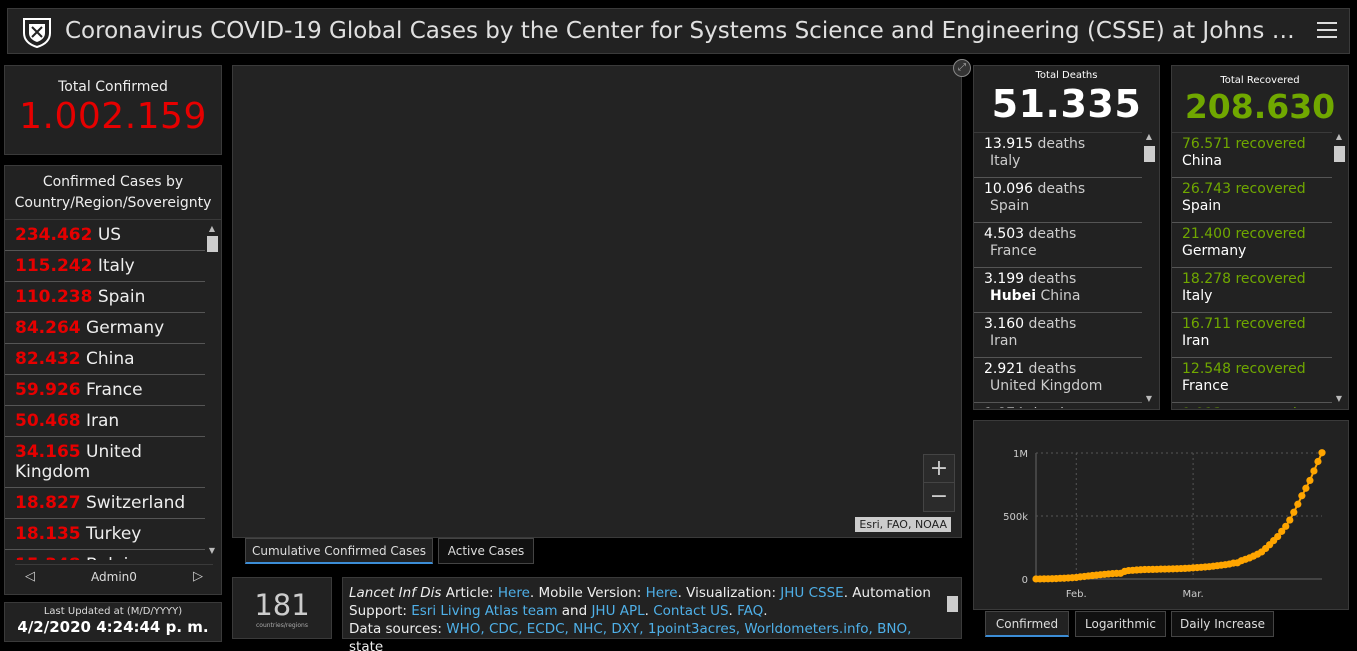 This screenshot has width=1357, height=651. I want to click on country-list-item: 59.926 France, so click(105, 390).